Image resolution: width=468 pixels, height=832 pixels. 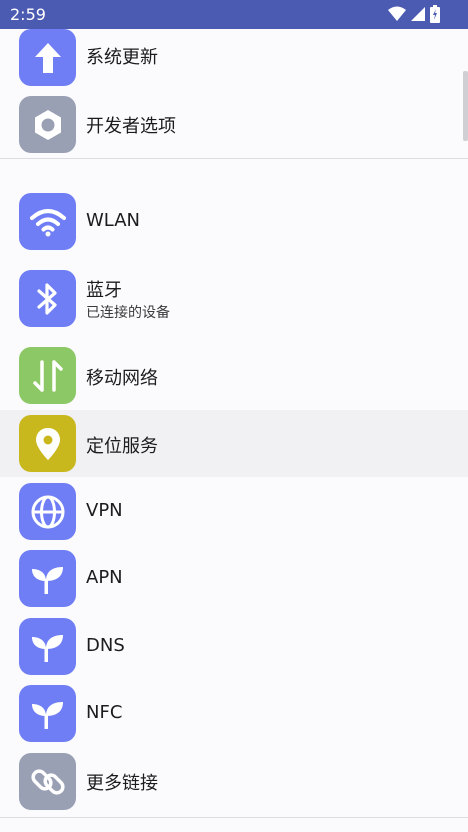 I want to click on mobile-data-icon, so click(x=47, y=375).